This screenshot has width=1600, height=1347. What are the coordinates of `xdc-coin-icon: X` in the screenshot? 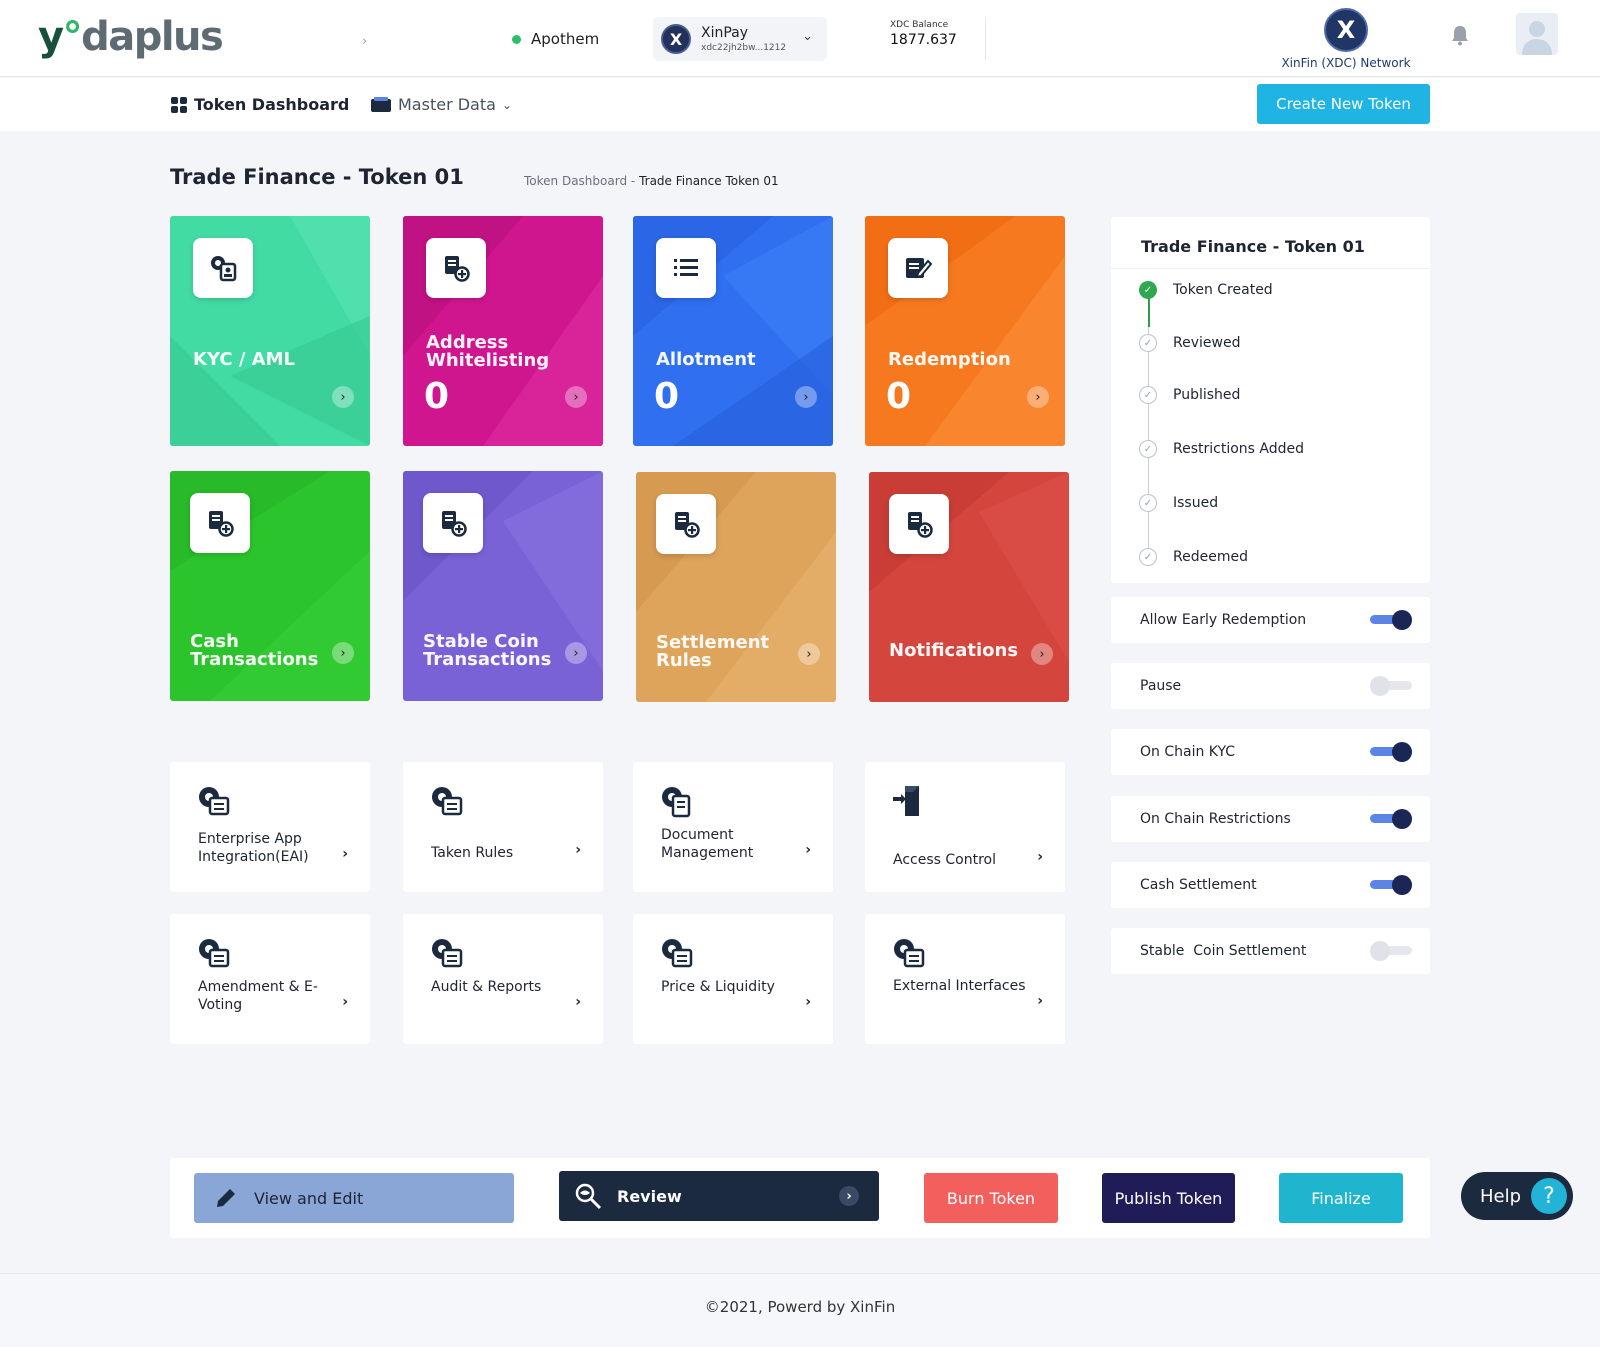 It's located at (676, 39).